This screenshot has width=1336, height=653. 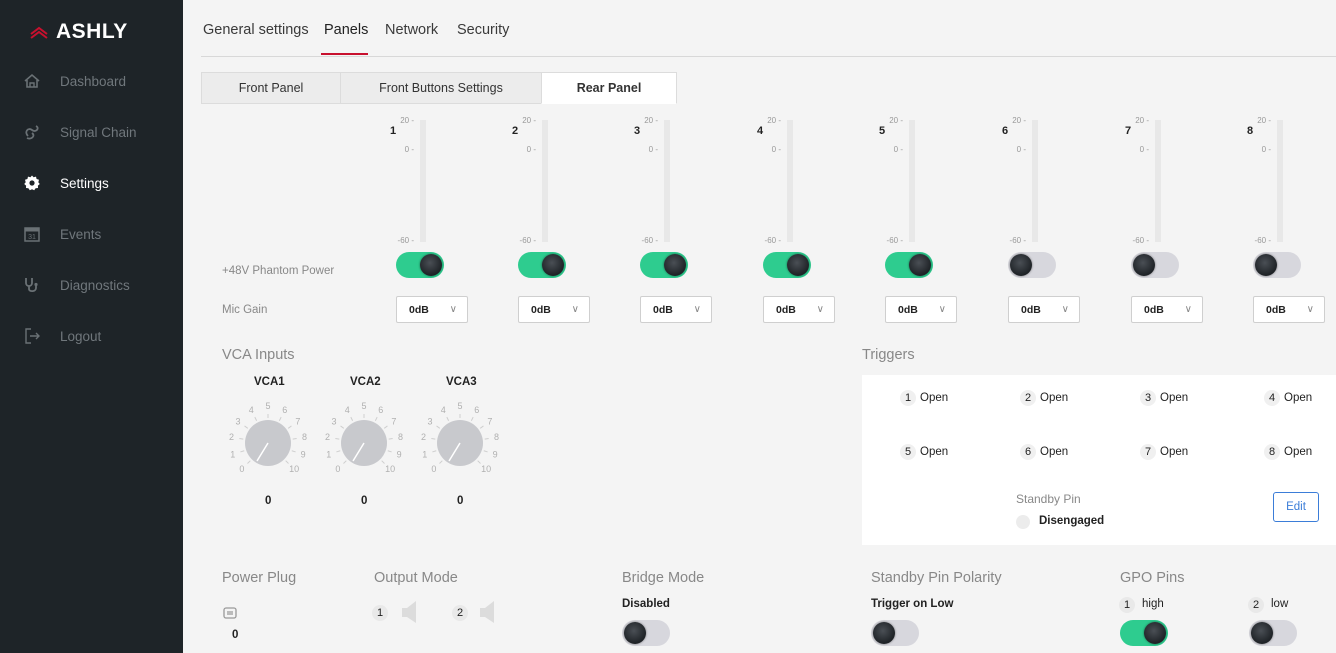 What do you see at coordinates (1048, 499) in the screenshot?
I see `standby-pin-label: Standby Pin` at bounding box center [1048, 499].